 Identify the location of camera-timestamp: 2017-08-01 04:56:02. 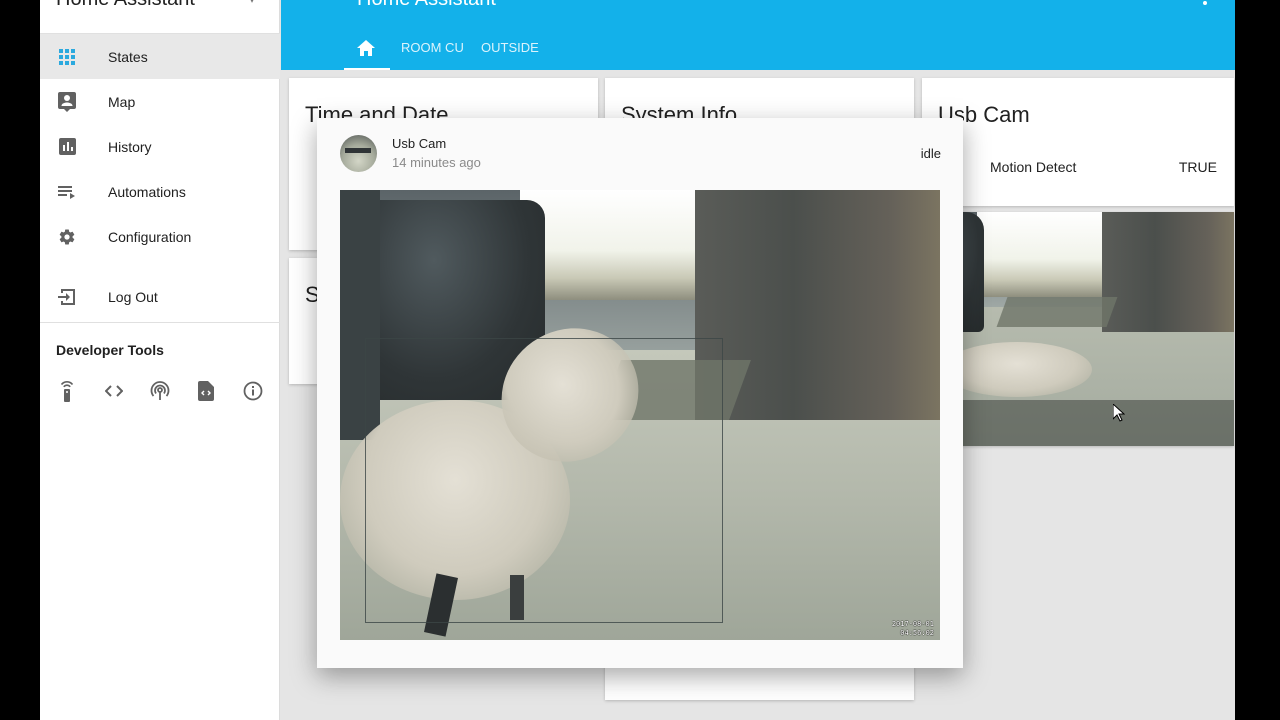
(913, 629).